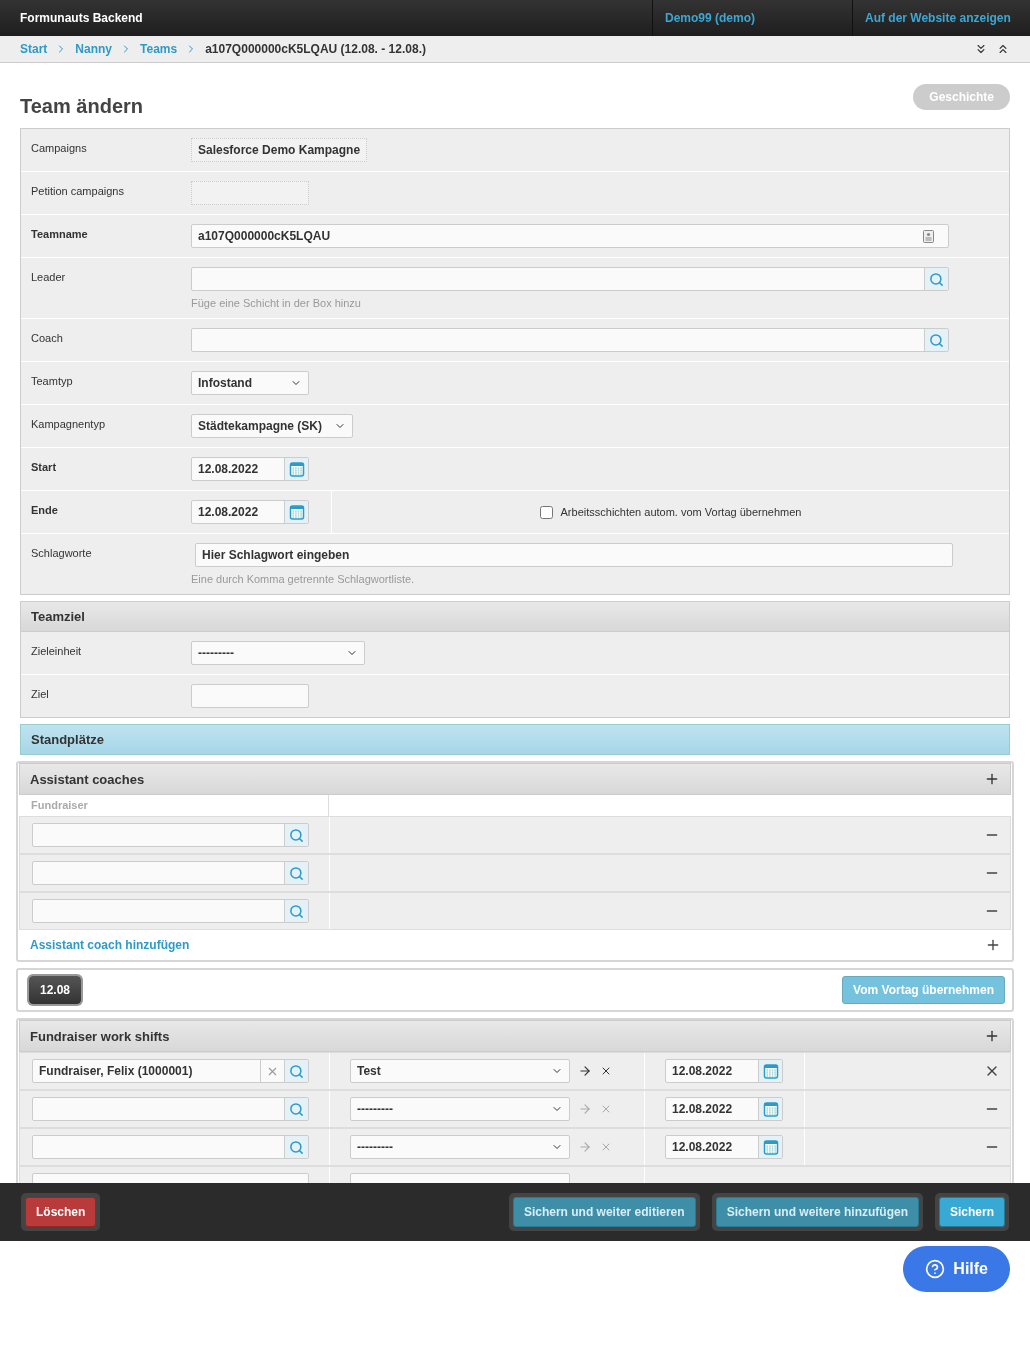  What do you see at coordinates (47, 337) in the screenshot?
I see `field-label: Coach` at bounding box center [47, 337].